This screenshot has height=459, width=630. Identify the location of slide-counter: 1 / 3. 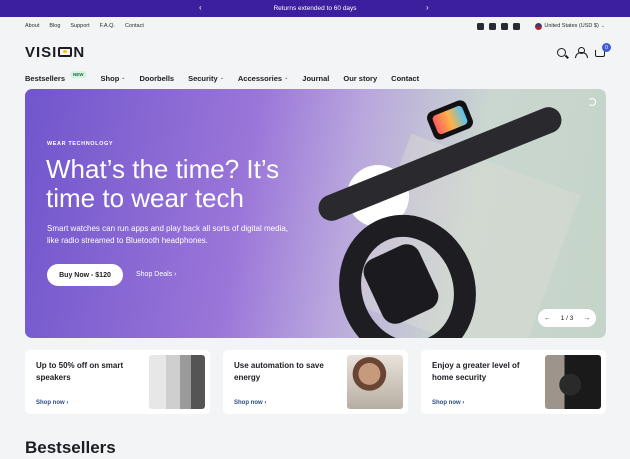
(567, 318).